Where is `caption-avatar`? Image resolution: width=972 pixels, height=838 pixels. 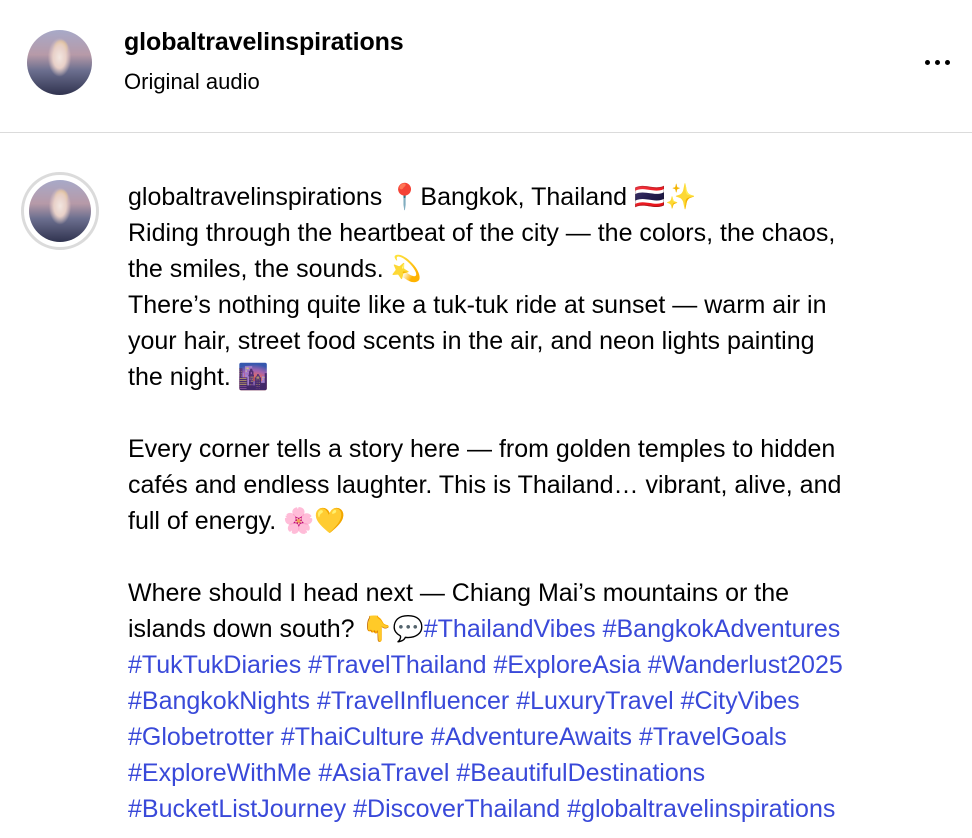
caption-avatar is located at coordinates (60, 211).